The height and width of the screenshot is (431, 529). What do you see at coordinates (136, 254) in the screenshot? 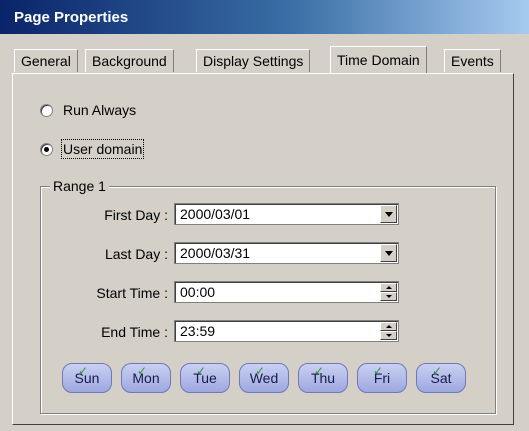
I see `last-day-label: Last Day :` at bounding box center [136, 254].